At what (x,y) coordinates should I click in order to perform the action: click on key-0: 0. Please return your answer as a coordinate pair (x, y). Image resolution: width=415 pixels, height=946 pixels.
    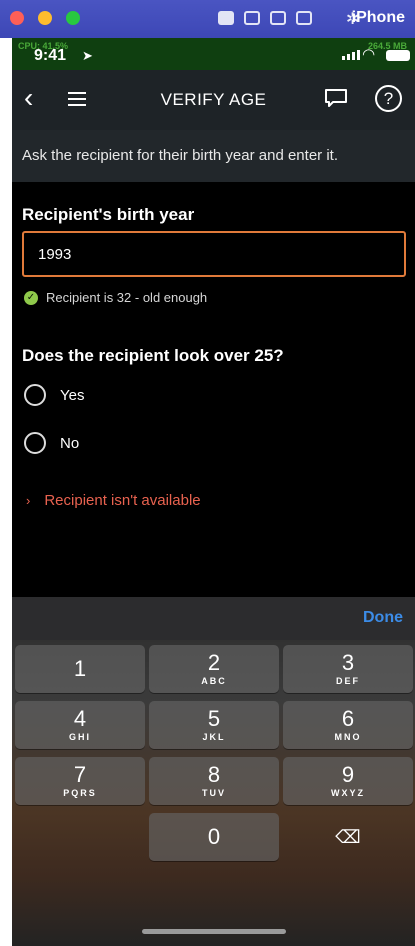
    Looking at the image, I should click on (214, 837).